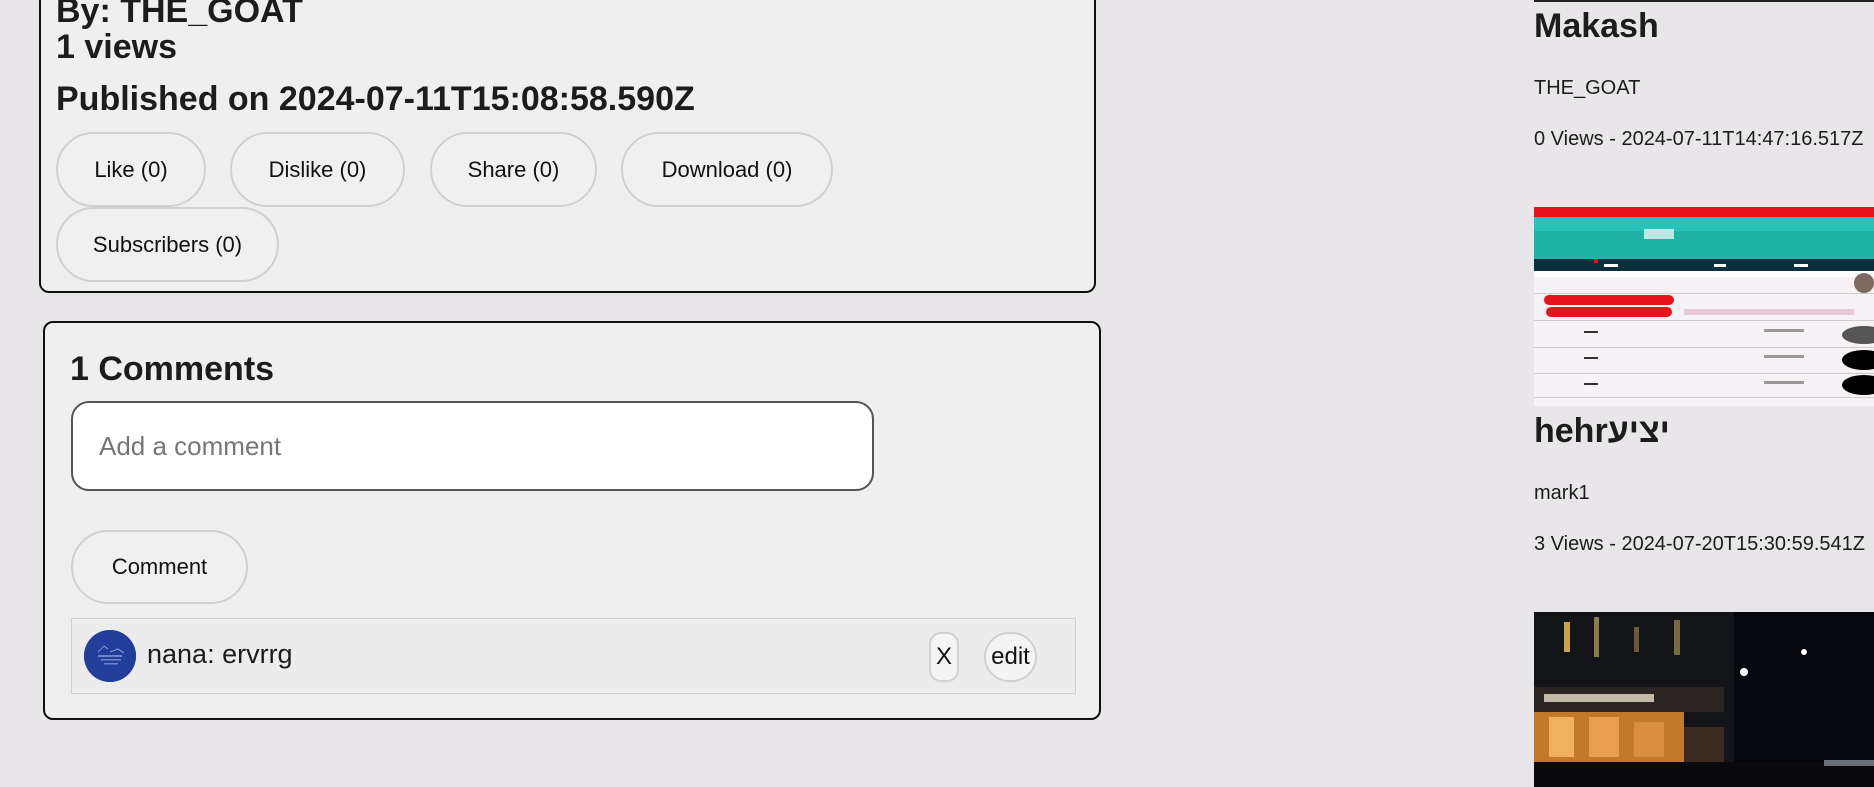 The height and width of the screenshot is (787, 1874). What do you see at coordinates (1699, 544) in the screenshot?
I see `recommended-video-meta: 3 Views - 2024-07-20T15:30:59.541Z` at bounding box center [1699, 544].